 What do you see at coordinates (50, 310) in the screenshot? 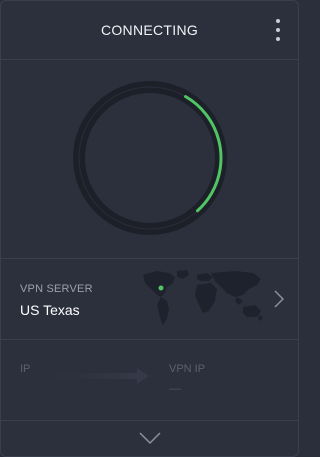
I see `vpn-server-value: US Texas` at bounding box center [50, 310].